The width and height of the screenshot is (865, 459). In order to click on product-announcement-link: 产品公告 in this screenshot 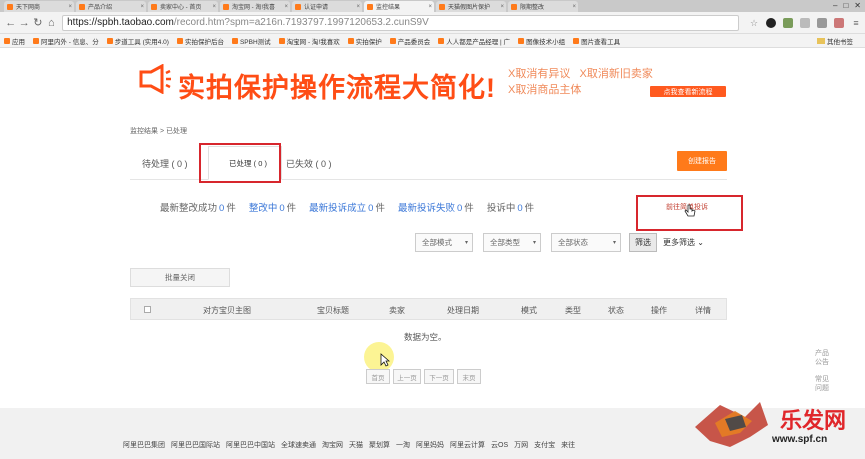, I will do `click(822, 358)`.